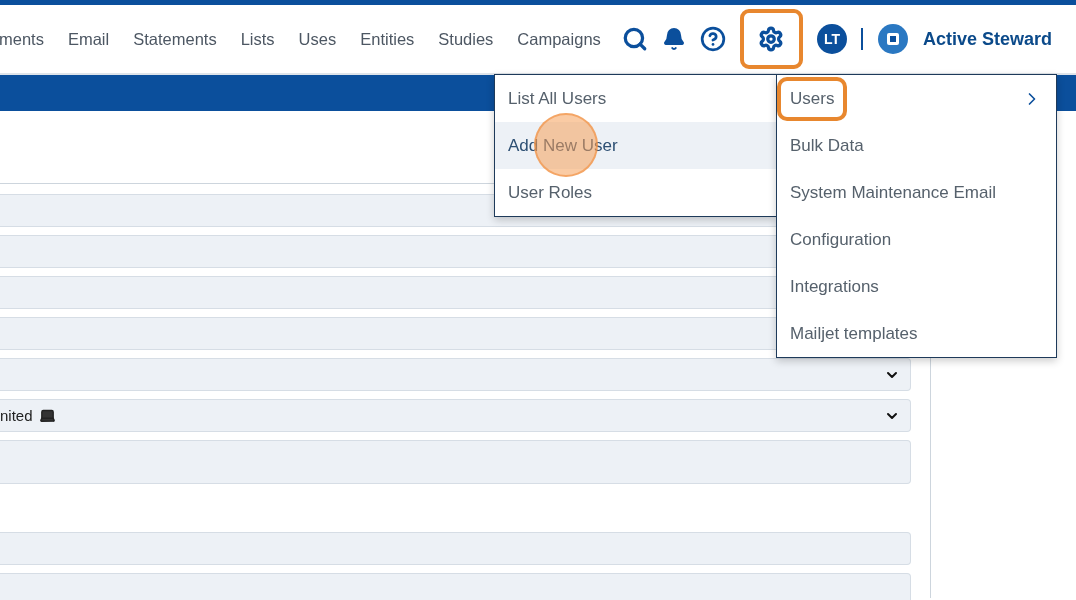  I want to click on nav-link: Studies, so click(466, 39).